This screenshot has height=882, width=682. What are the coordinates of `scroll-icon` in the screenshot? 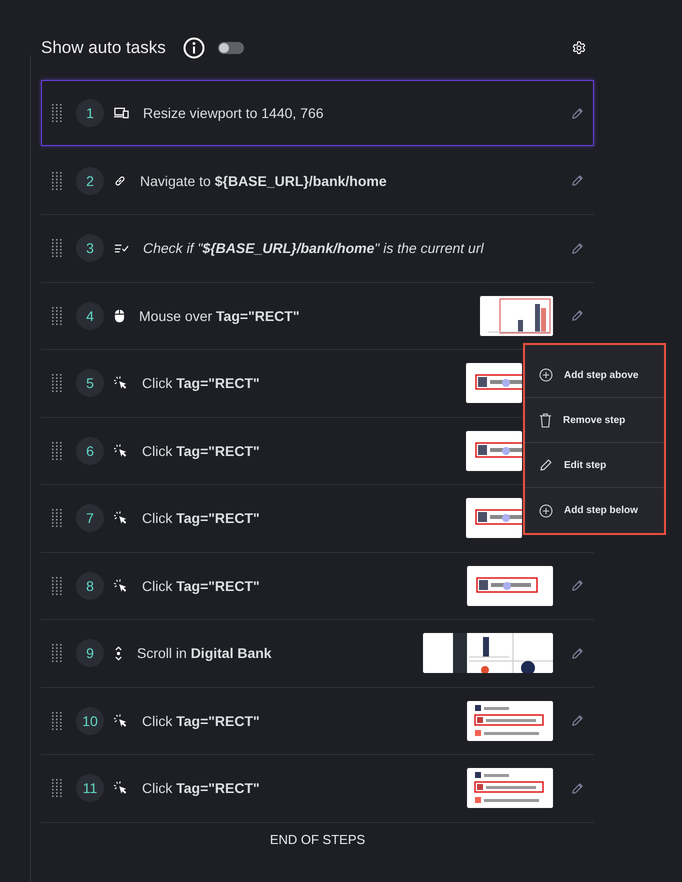 It's located at (118, 653).